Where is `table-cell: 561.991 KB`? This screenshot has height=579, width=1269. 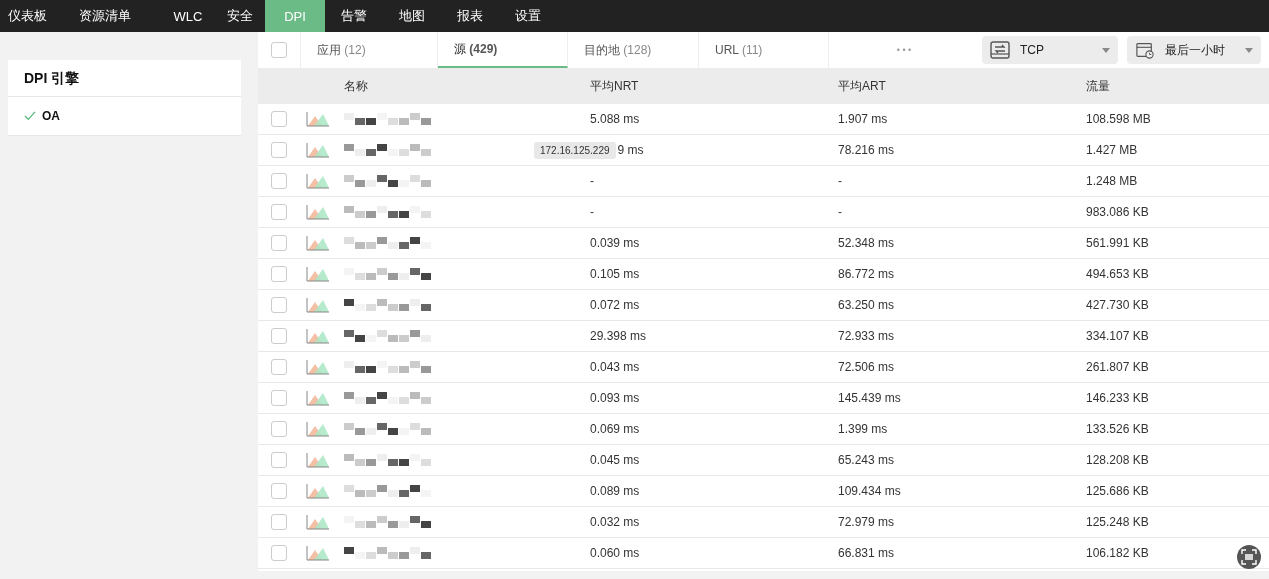 table-cell: 561.991 KB is located at coordinates (1117, 243).